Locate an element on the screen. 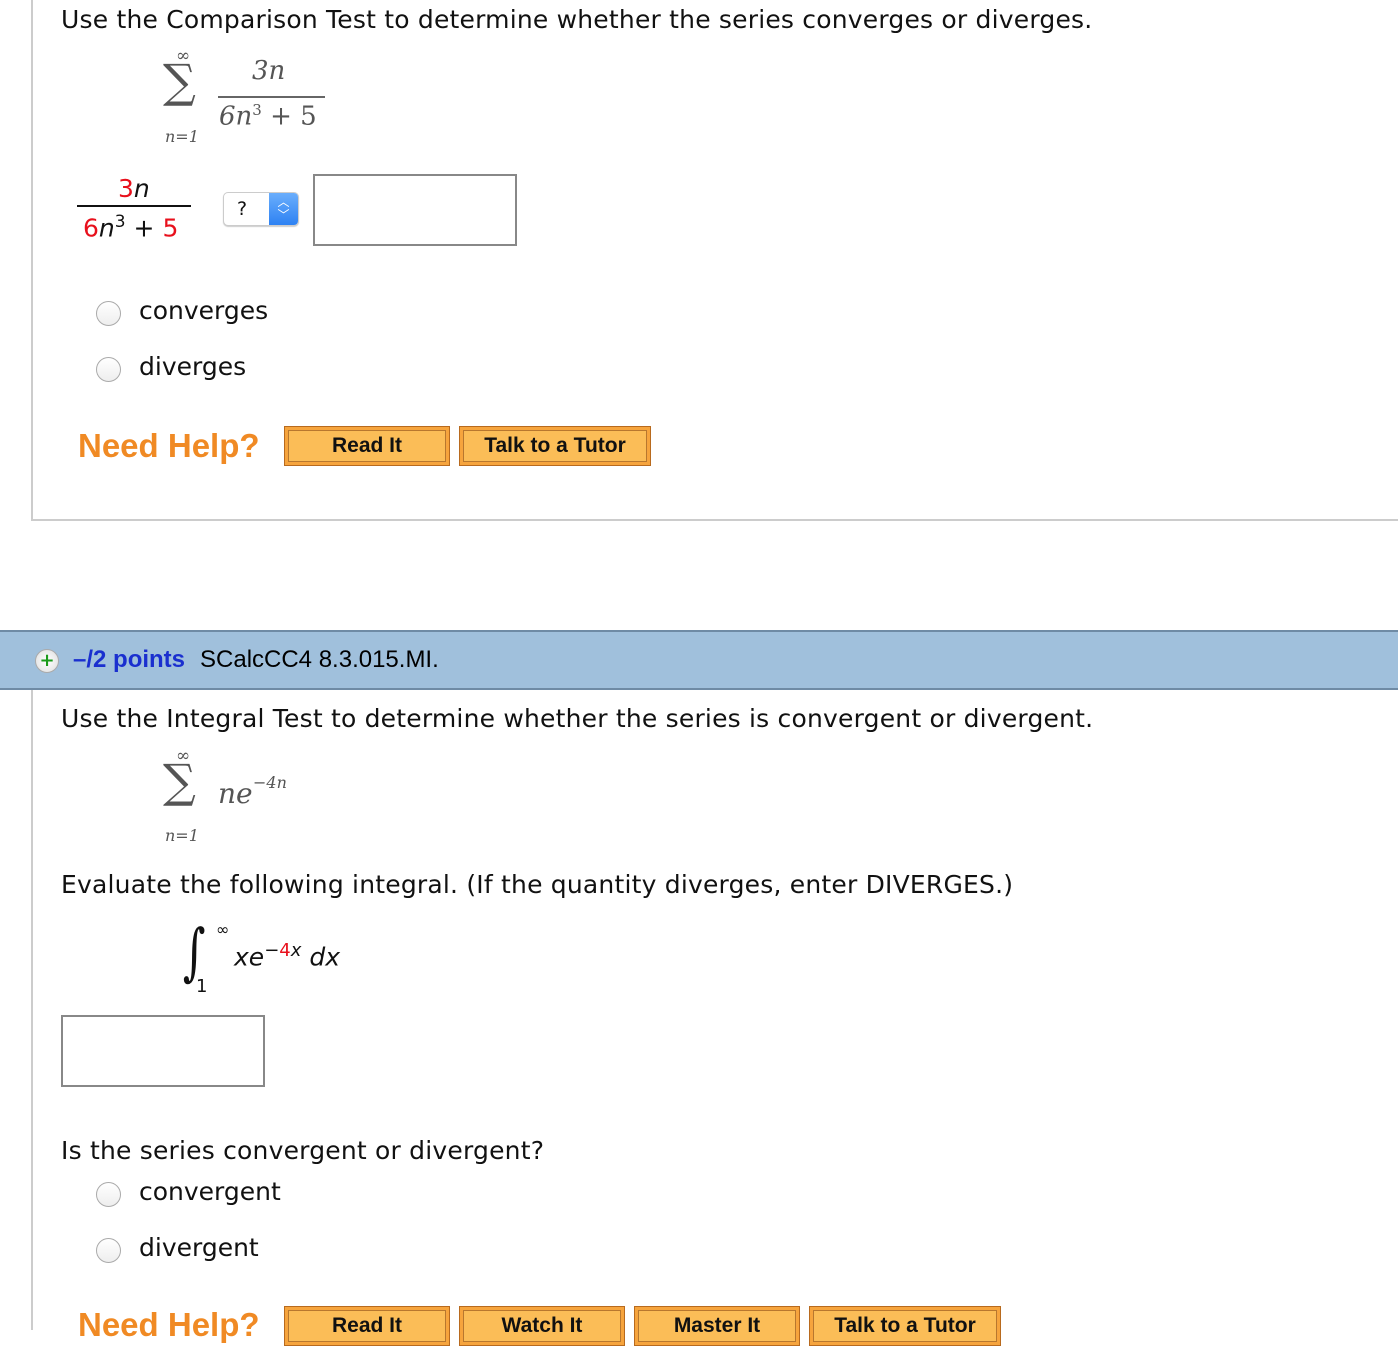 The width and height of the screenshot is (1398, 1346). radio-label-divergent: divergent is located at coordinates (199, 1247).